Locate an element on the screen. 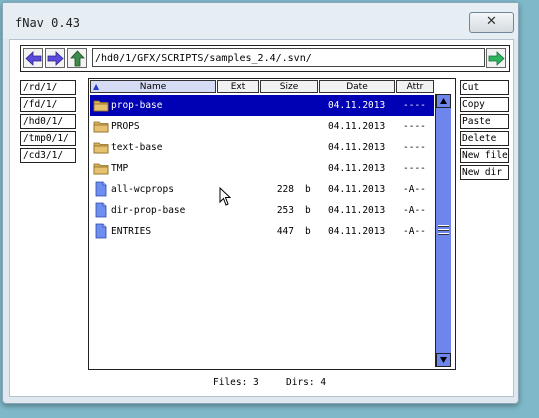 Image resolution: width=539 pixels, height=418 pixels. close-icon: ✕ is located at coordinates (491, 21).